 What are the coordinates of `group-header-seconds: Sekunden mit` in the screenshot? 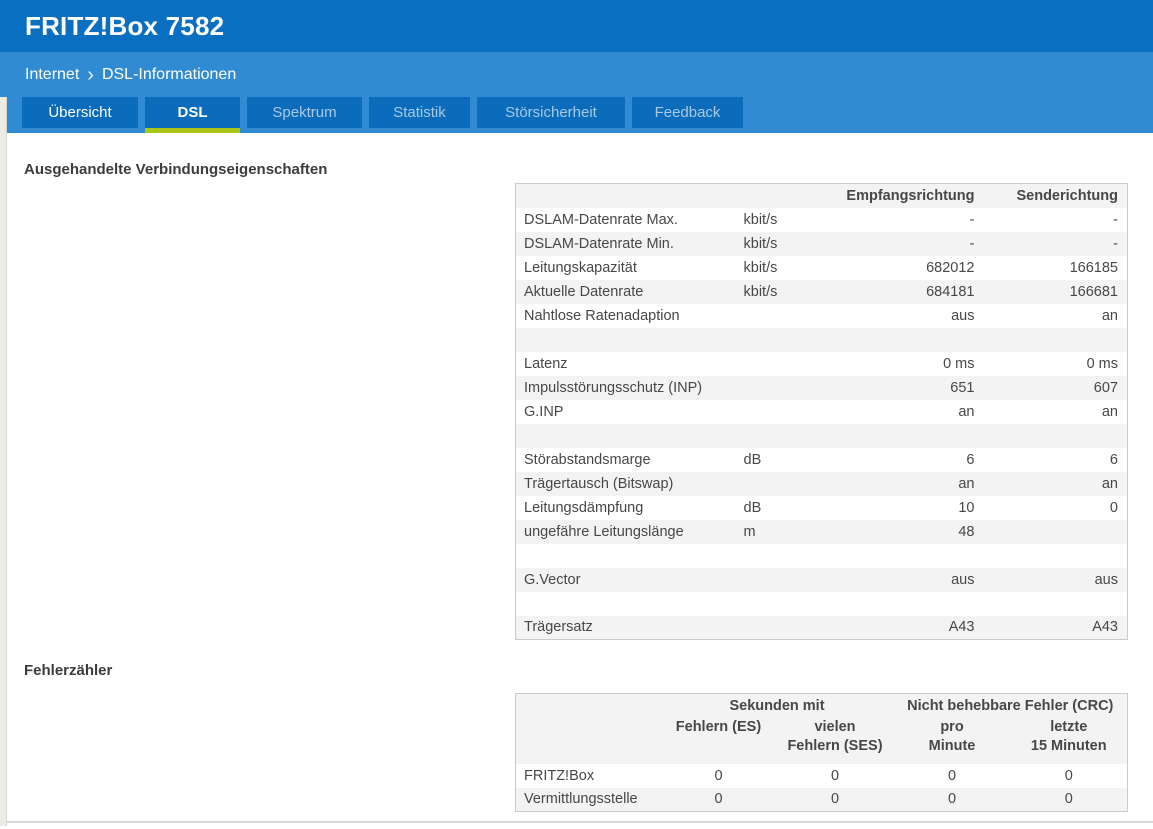 It's located at (777, 705).